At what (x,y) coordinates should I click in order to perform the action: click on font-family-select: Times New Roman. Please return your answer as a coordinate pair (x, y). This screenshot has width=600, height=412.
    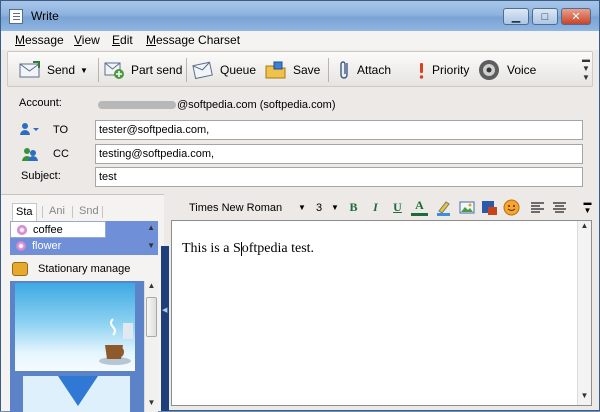
    Looking at the image, I should click on (235, 208).